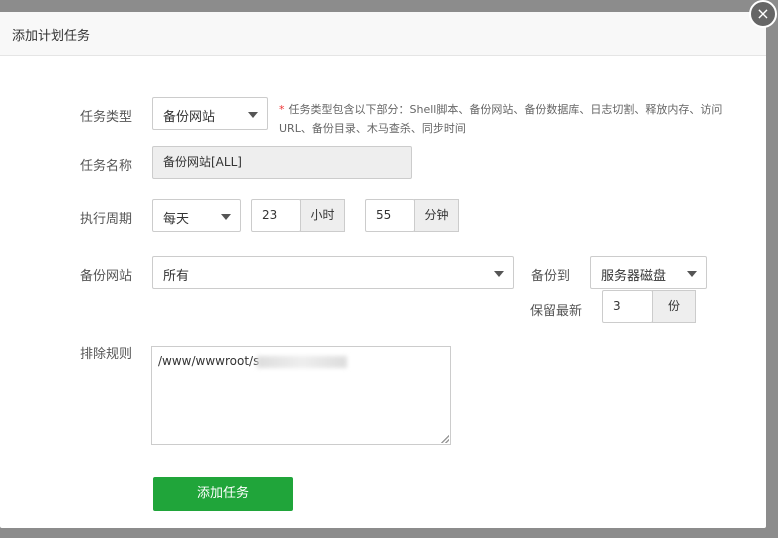 The width and height of the screenshot is (778, 538). I want to click on add-task-button: 添加任务, so click(223, 494).